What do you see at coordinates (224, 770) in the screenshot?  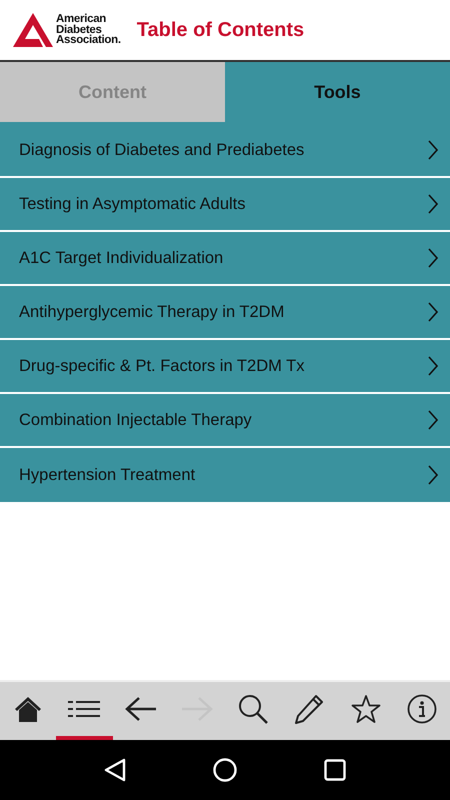 I see `circle-icon` at bounding box center [224, 770].